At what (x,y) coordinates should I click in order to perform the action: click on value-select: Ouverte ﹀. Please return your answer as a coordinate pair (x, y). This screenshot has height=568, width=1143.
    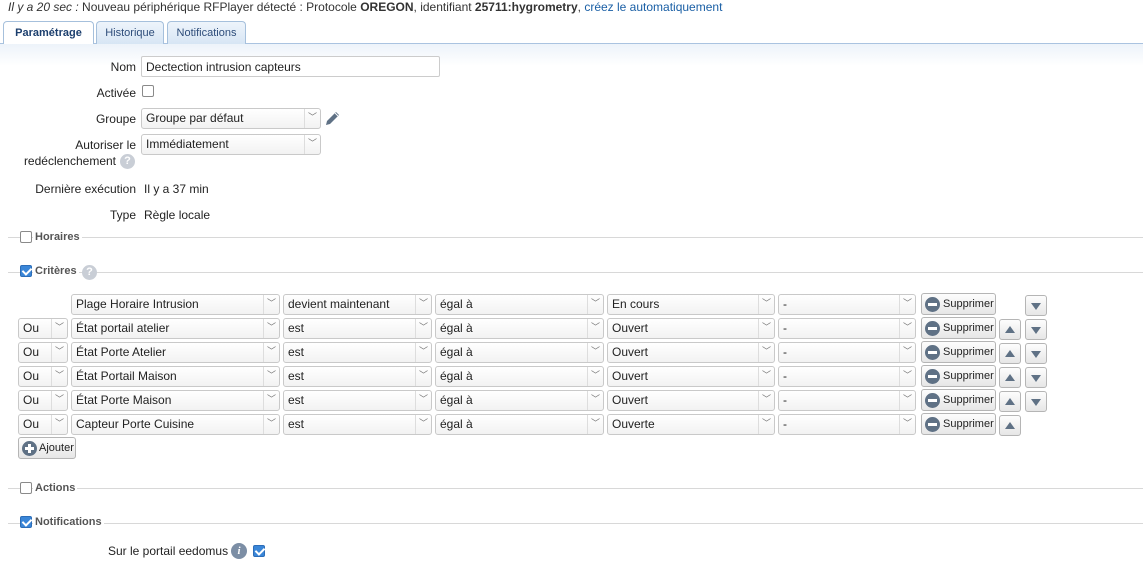
    Looking at the image, I should click on (691, 424).